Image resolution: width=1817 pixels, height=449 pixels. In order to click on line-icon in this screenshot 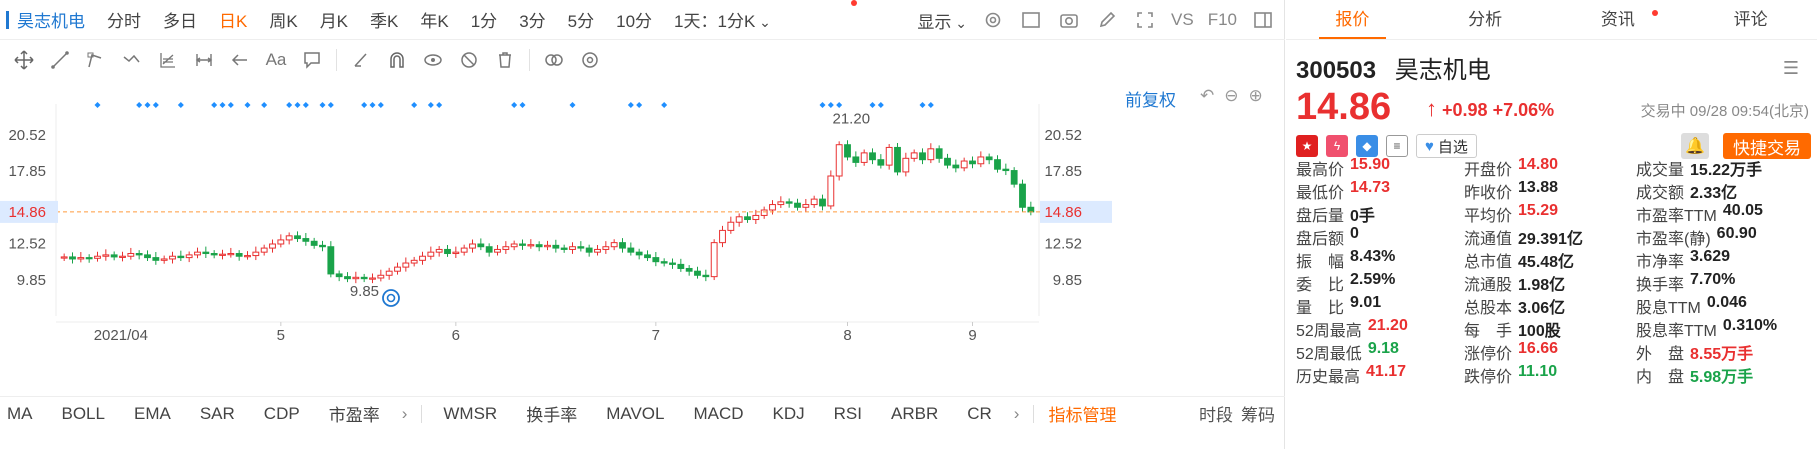, I will do `click(60, 60)`.